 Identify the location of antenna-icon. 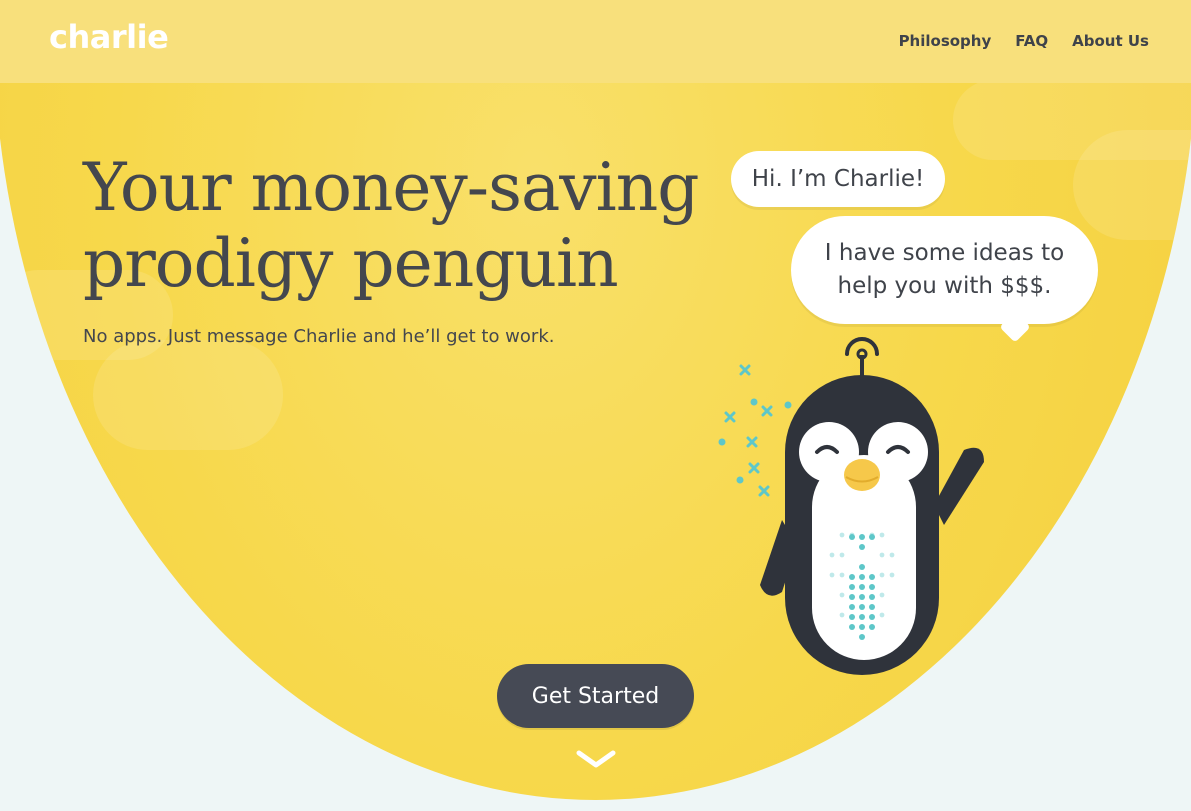
(862, 358).